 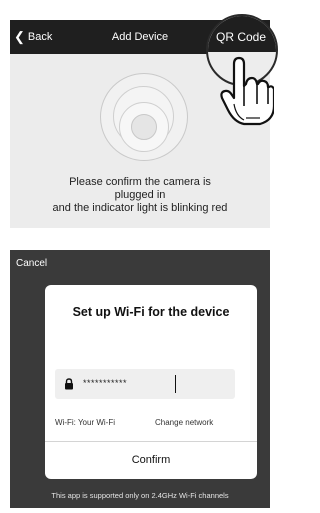 I want to click on camera-lens, so click(x=144, y=127).